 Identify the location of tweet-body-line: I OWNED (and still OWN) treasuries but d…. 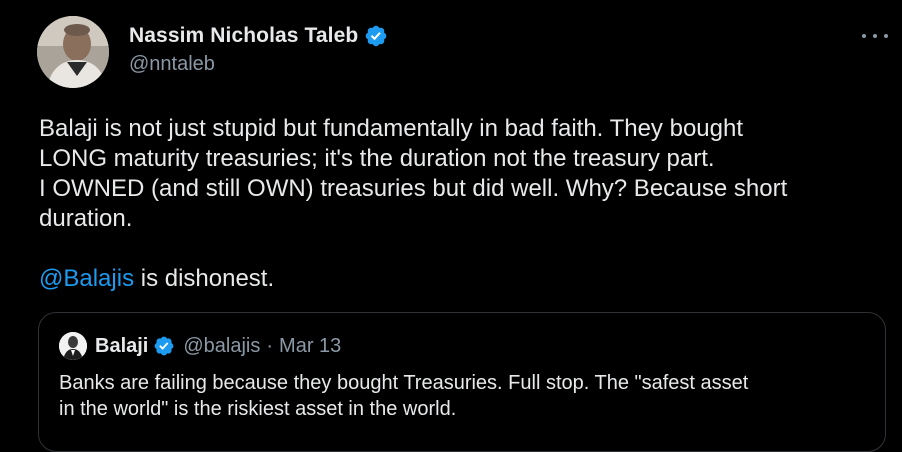
(413, 188).